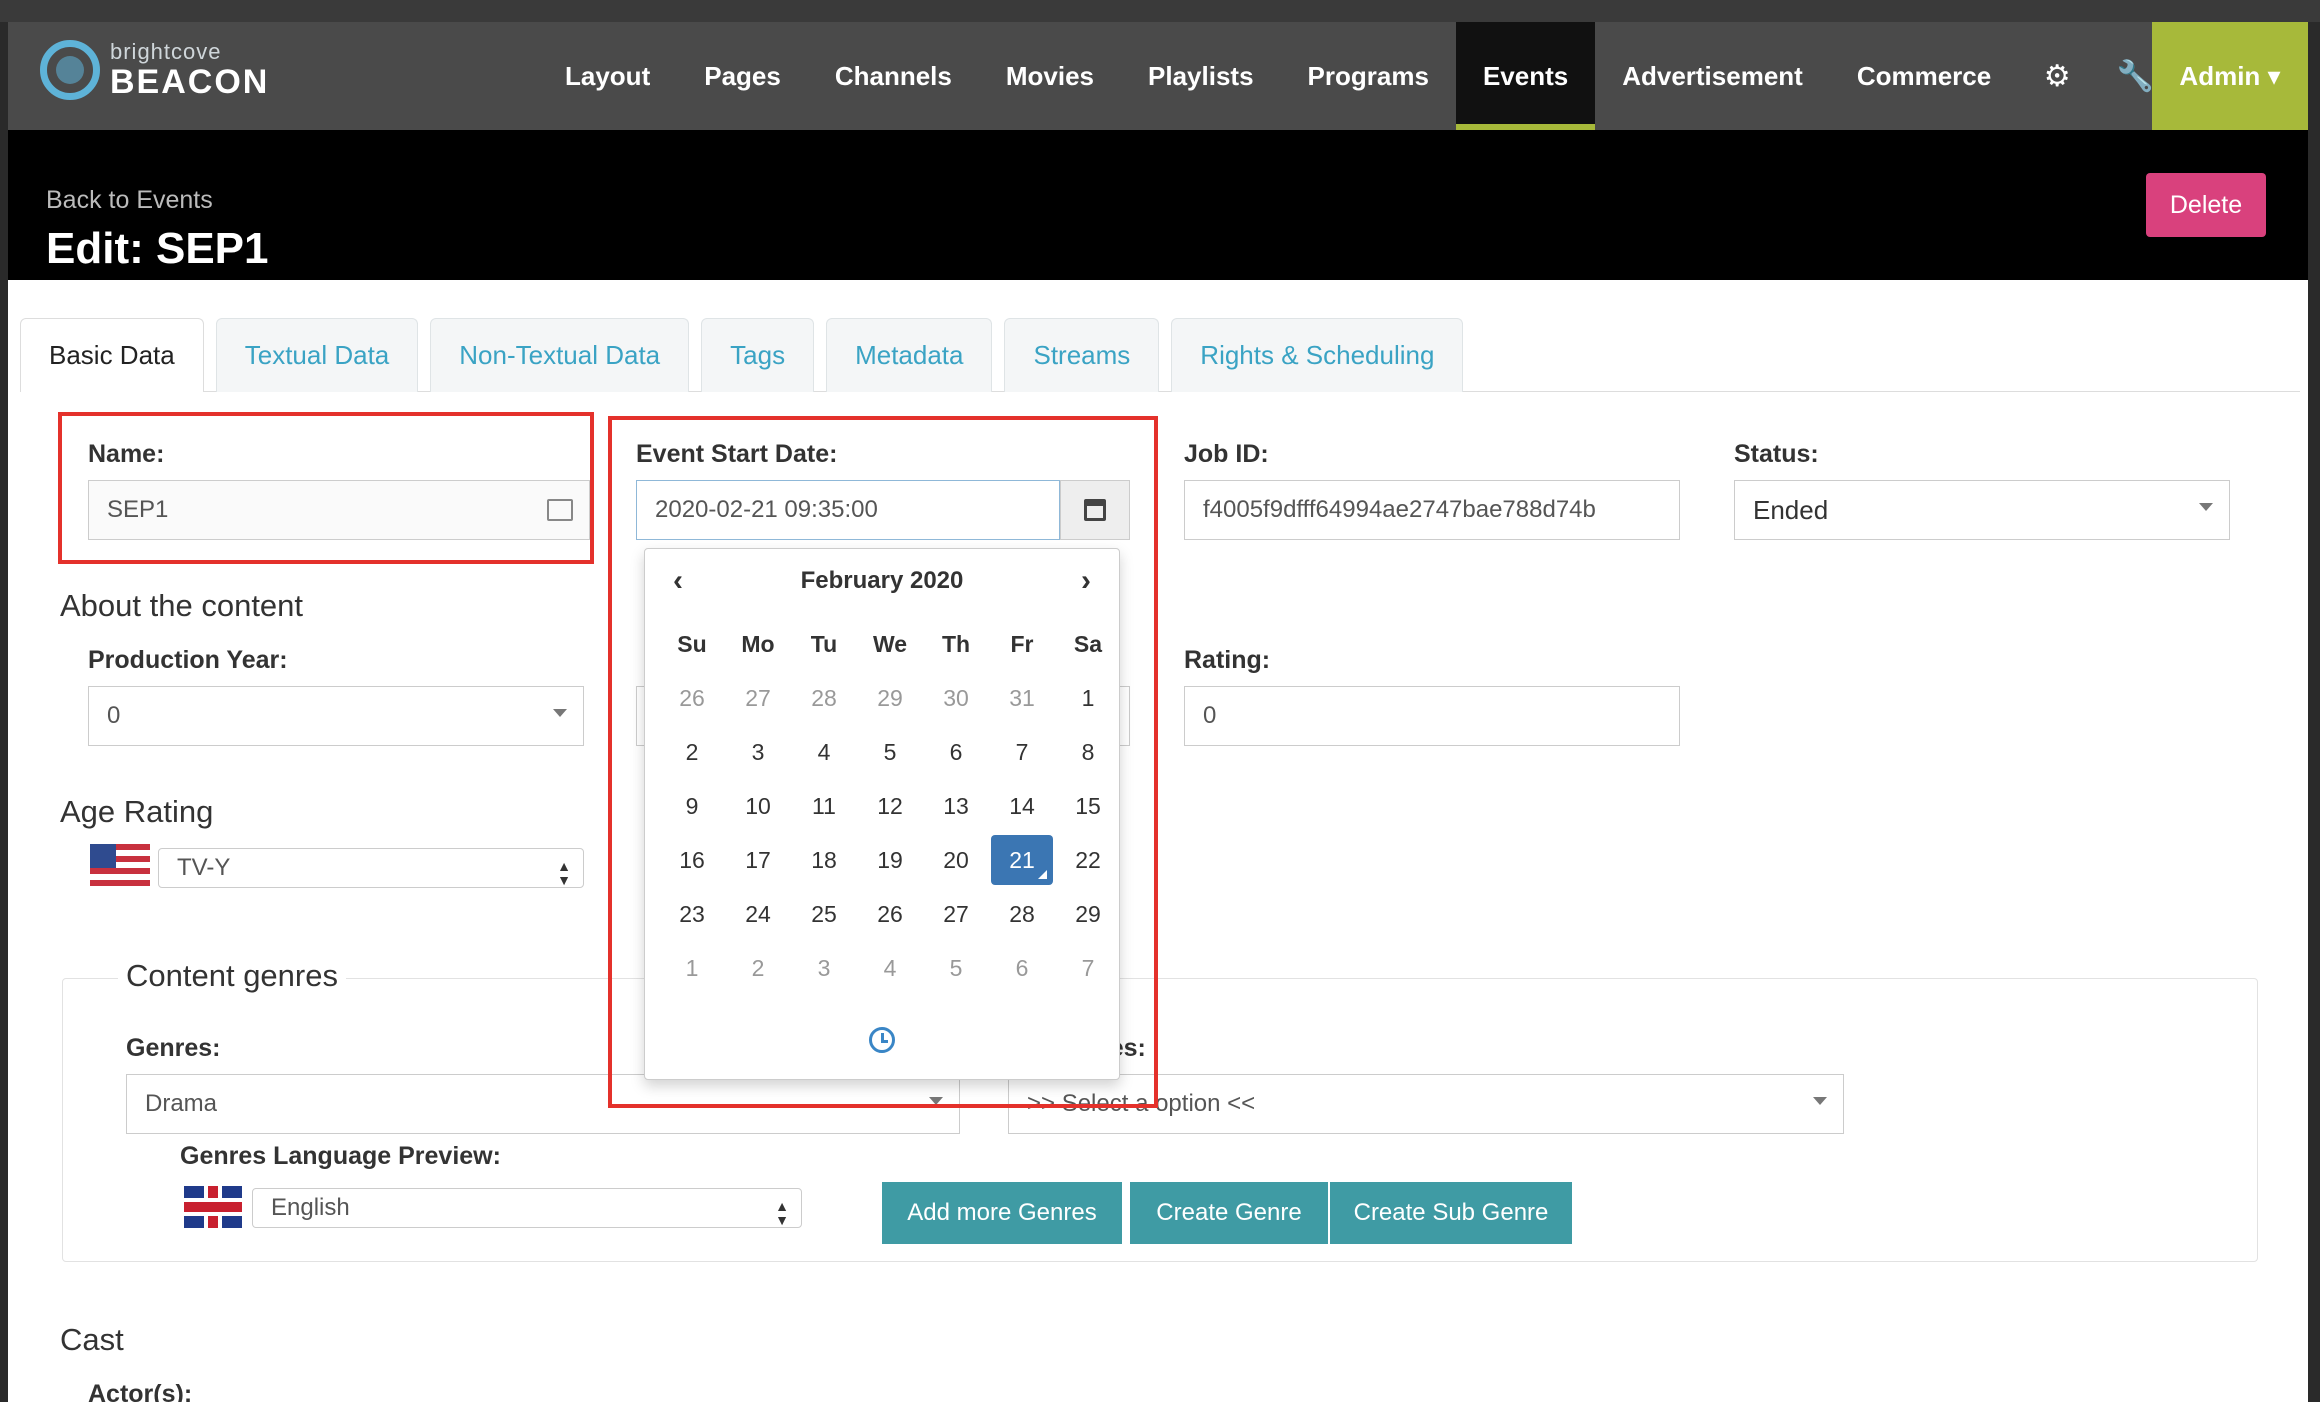 This screenshot has width=2320, height=1402. What do you see at coordinates (188, 660) in the screenshot?
I see `production-year-label: Production Year:` at bounding box center [188, 660].